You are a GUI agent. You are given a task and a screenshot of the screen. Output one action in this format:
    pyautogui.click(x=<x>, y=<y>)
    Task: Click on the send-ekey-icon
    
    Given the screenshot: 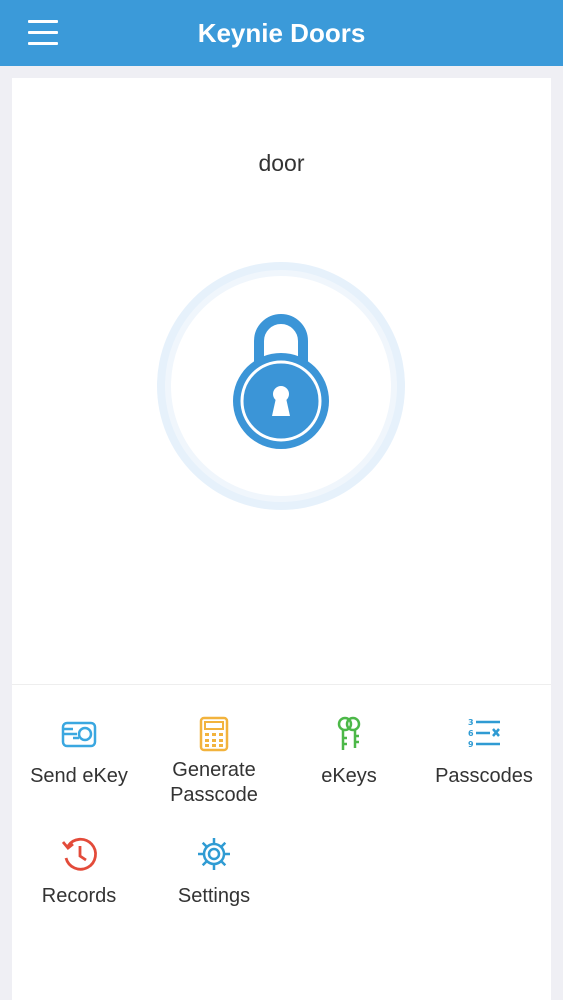 What is the action you would take?
    pyautogui.click(x=79, y=734)
    